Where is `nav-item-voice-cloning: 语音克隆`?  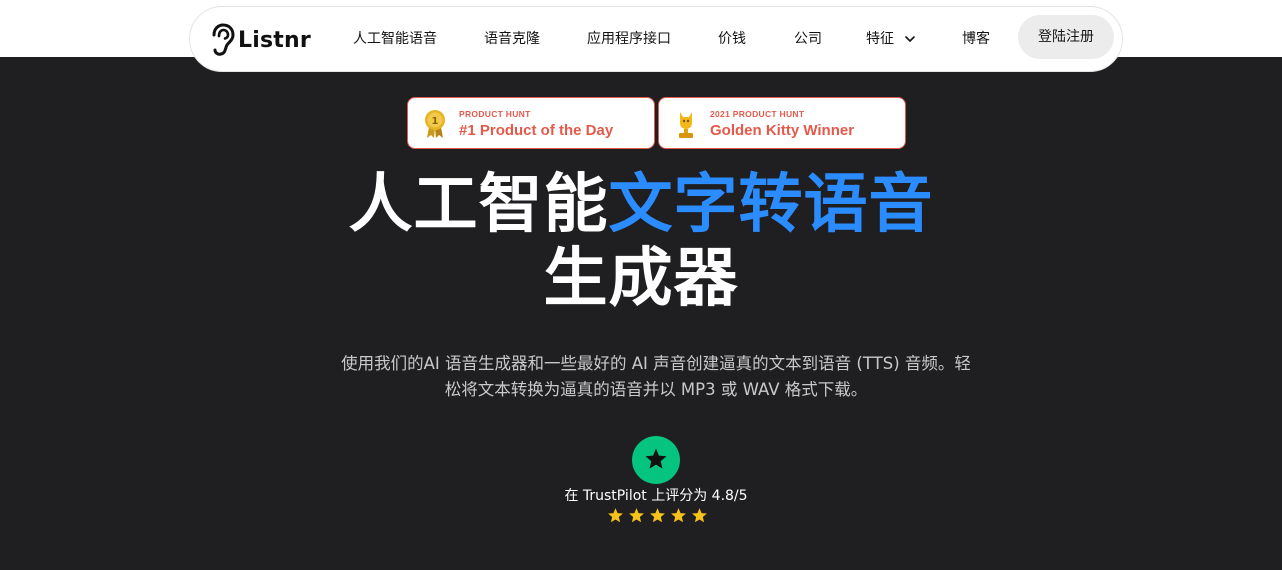
nav-item-voice-cloning: 语音克隆 is located at coordinates (512, 39).